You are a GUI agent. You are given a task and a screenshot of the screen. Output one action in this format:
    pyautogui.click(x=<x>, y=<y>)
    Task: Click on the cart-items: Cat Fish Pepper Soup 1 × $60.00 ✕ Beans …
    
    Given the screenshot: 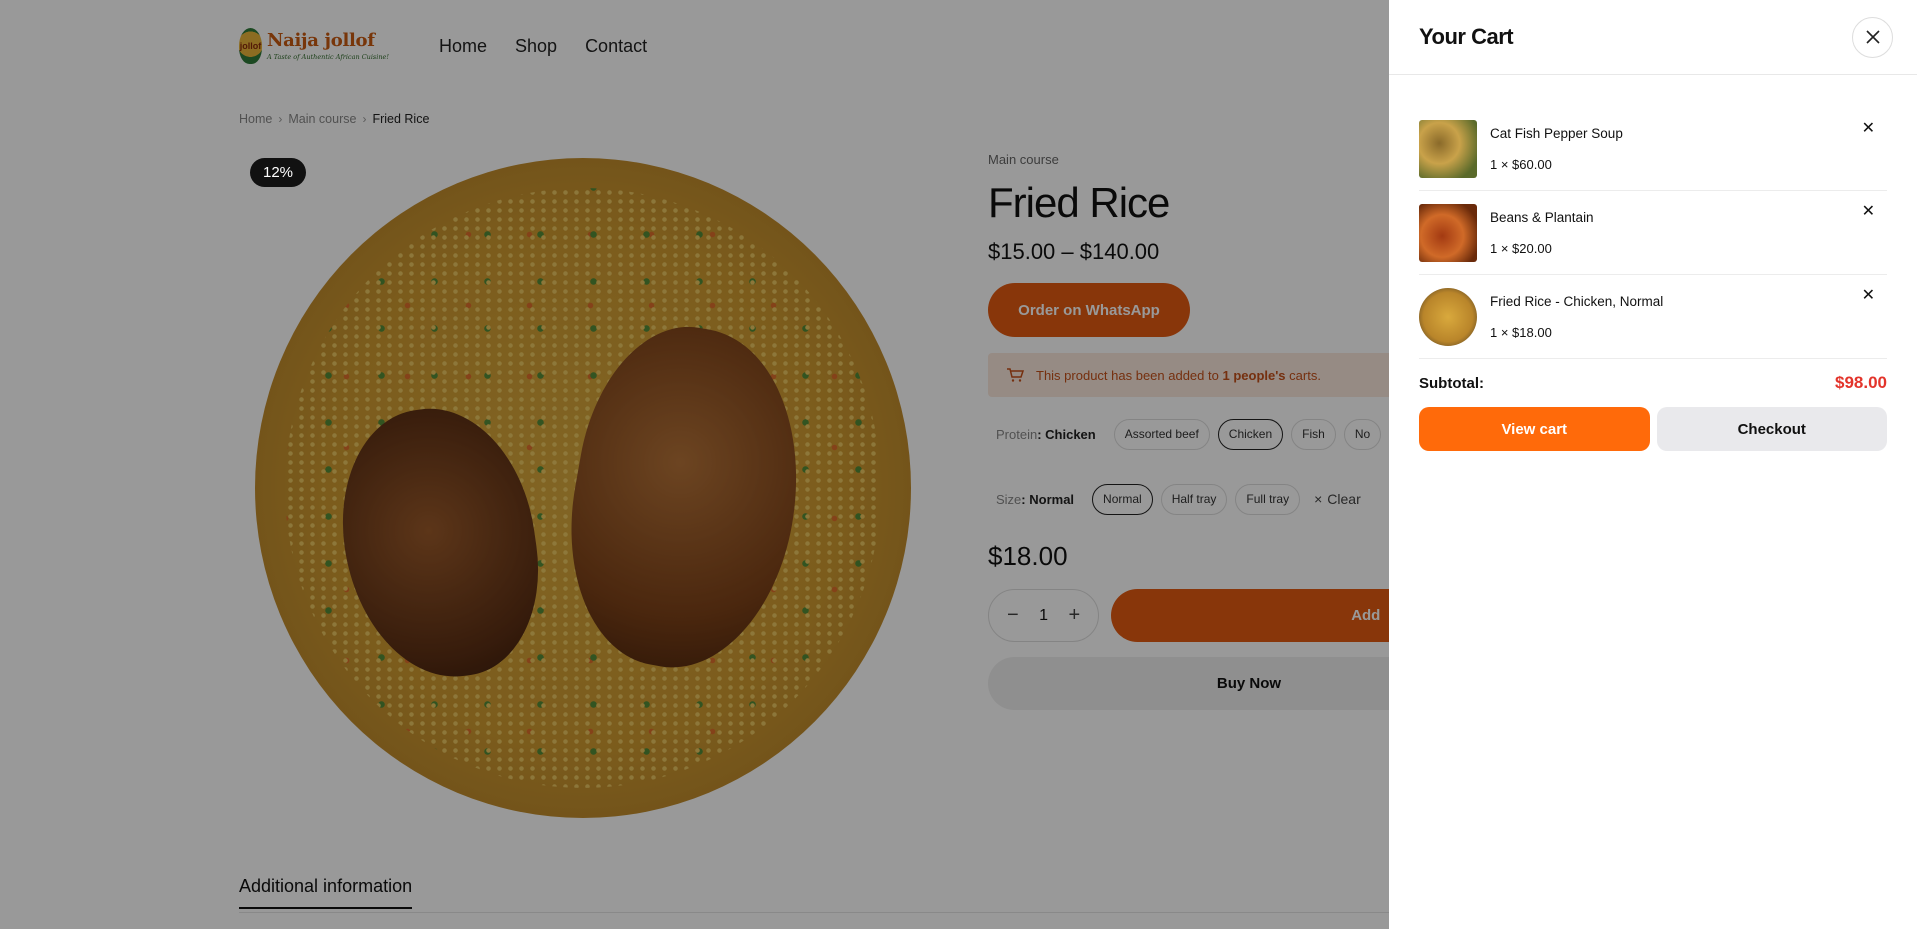 What is the action you would take?
    pyautogui.click(x=1653, y=233)
    